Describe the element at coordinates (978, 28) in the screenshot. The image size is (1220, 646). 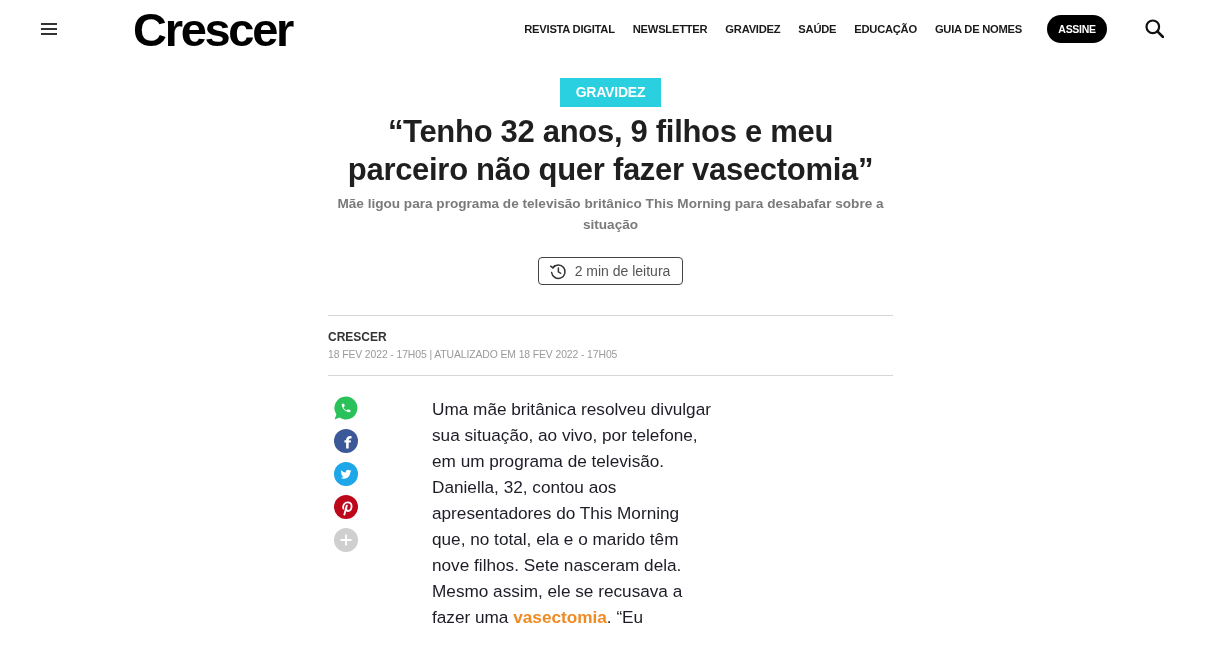
I see `nav-link: GUIA DE NOMES` at that location.